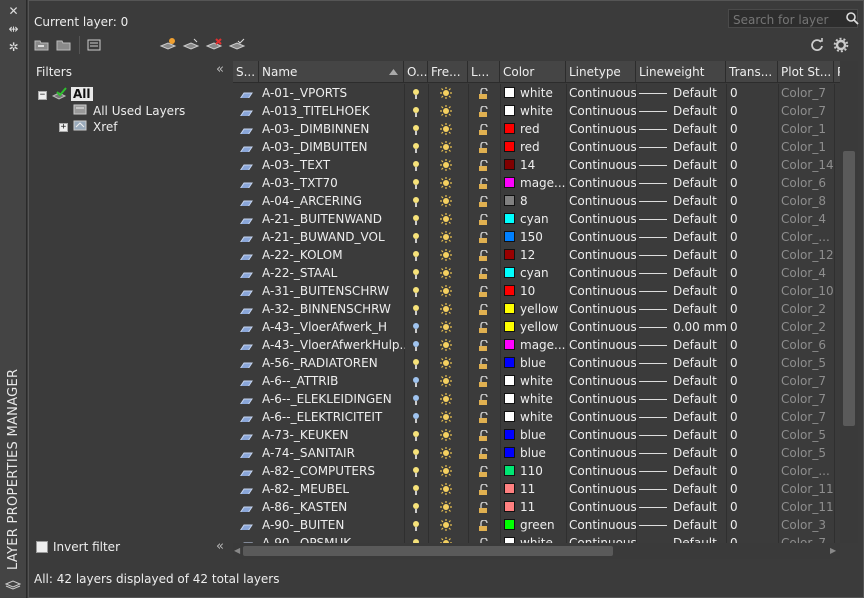  I want to click on layer-name: A-86-_KASTEN, so click(333, 507).